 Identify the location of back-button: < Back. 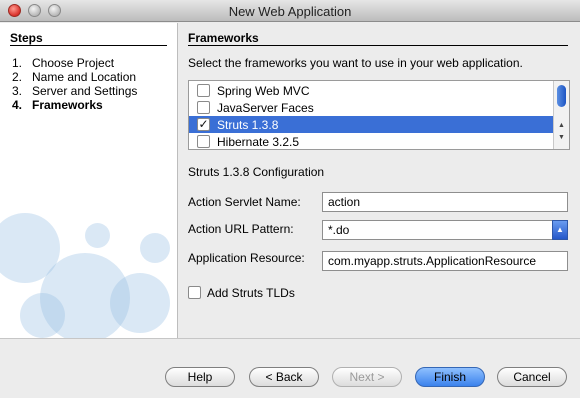
(284, 377).